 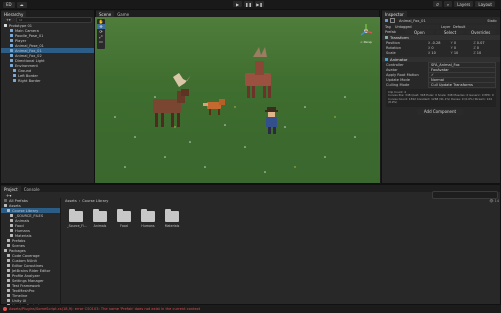 I want to click on animator-row-label: Culling Mode, so click(x=398, y=84).